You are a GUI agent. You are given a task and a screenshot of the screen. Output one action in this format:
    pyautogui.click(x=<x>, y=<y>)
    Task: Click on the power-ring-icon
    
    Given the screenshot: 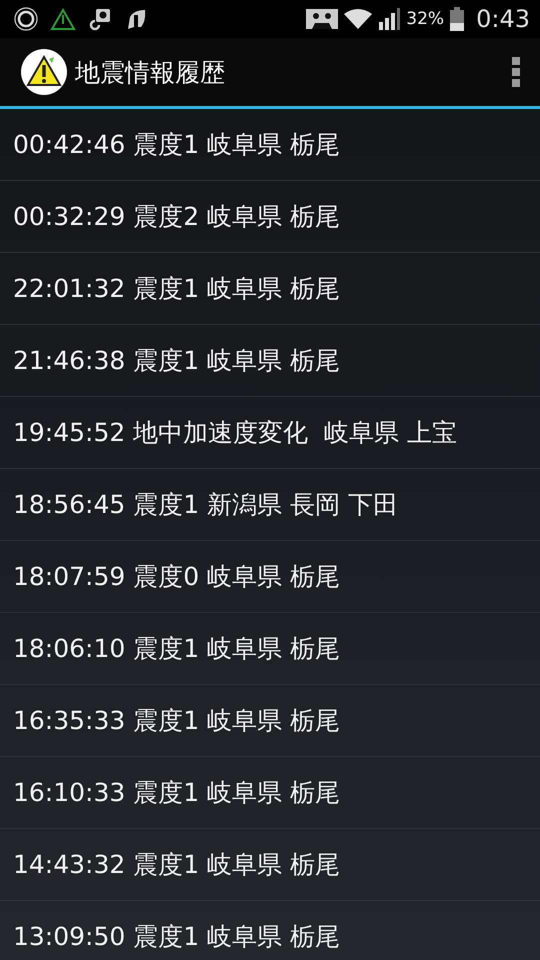 What is the action you would take?
    pyautogui.click(x=26, y=19)
    